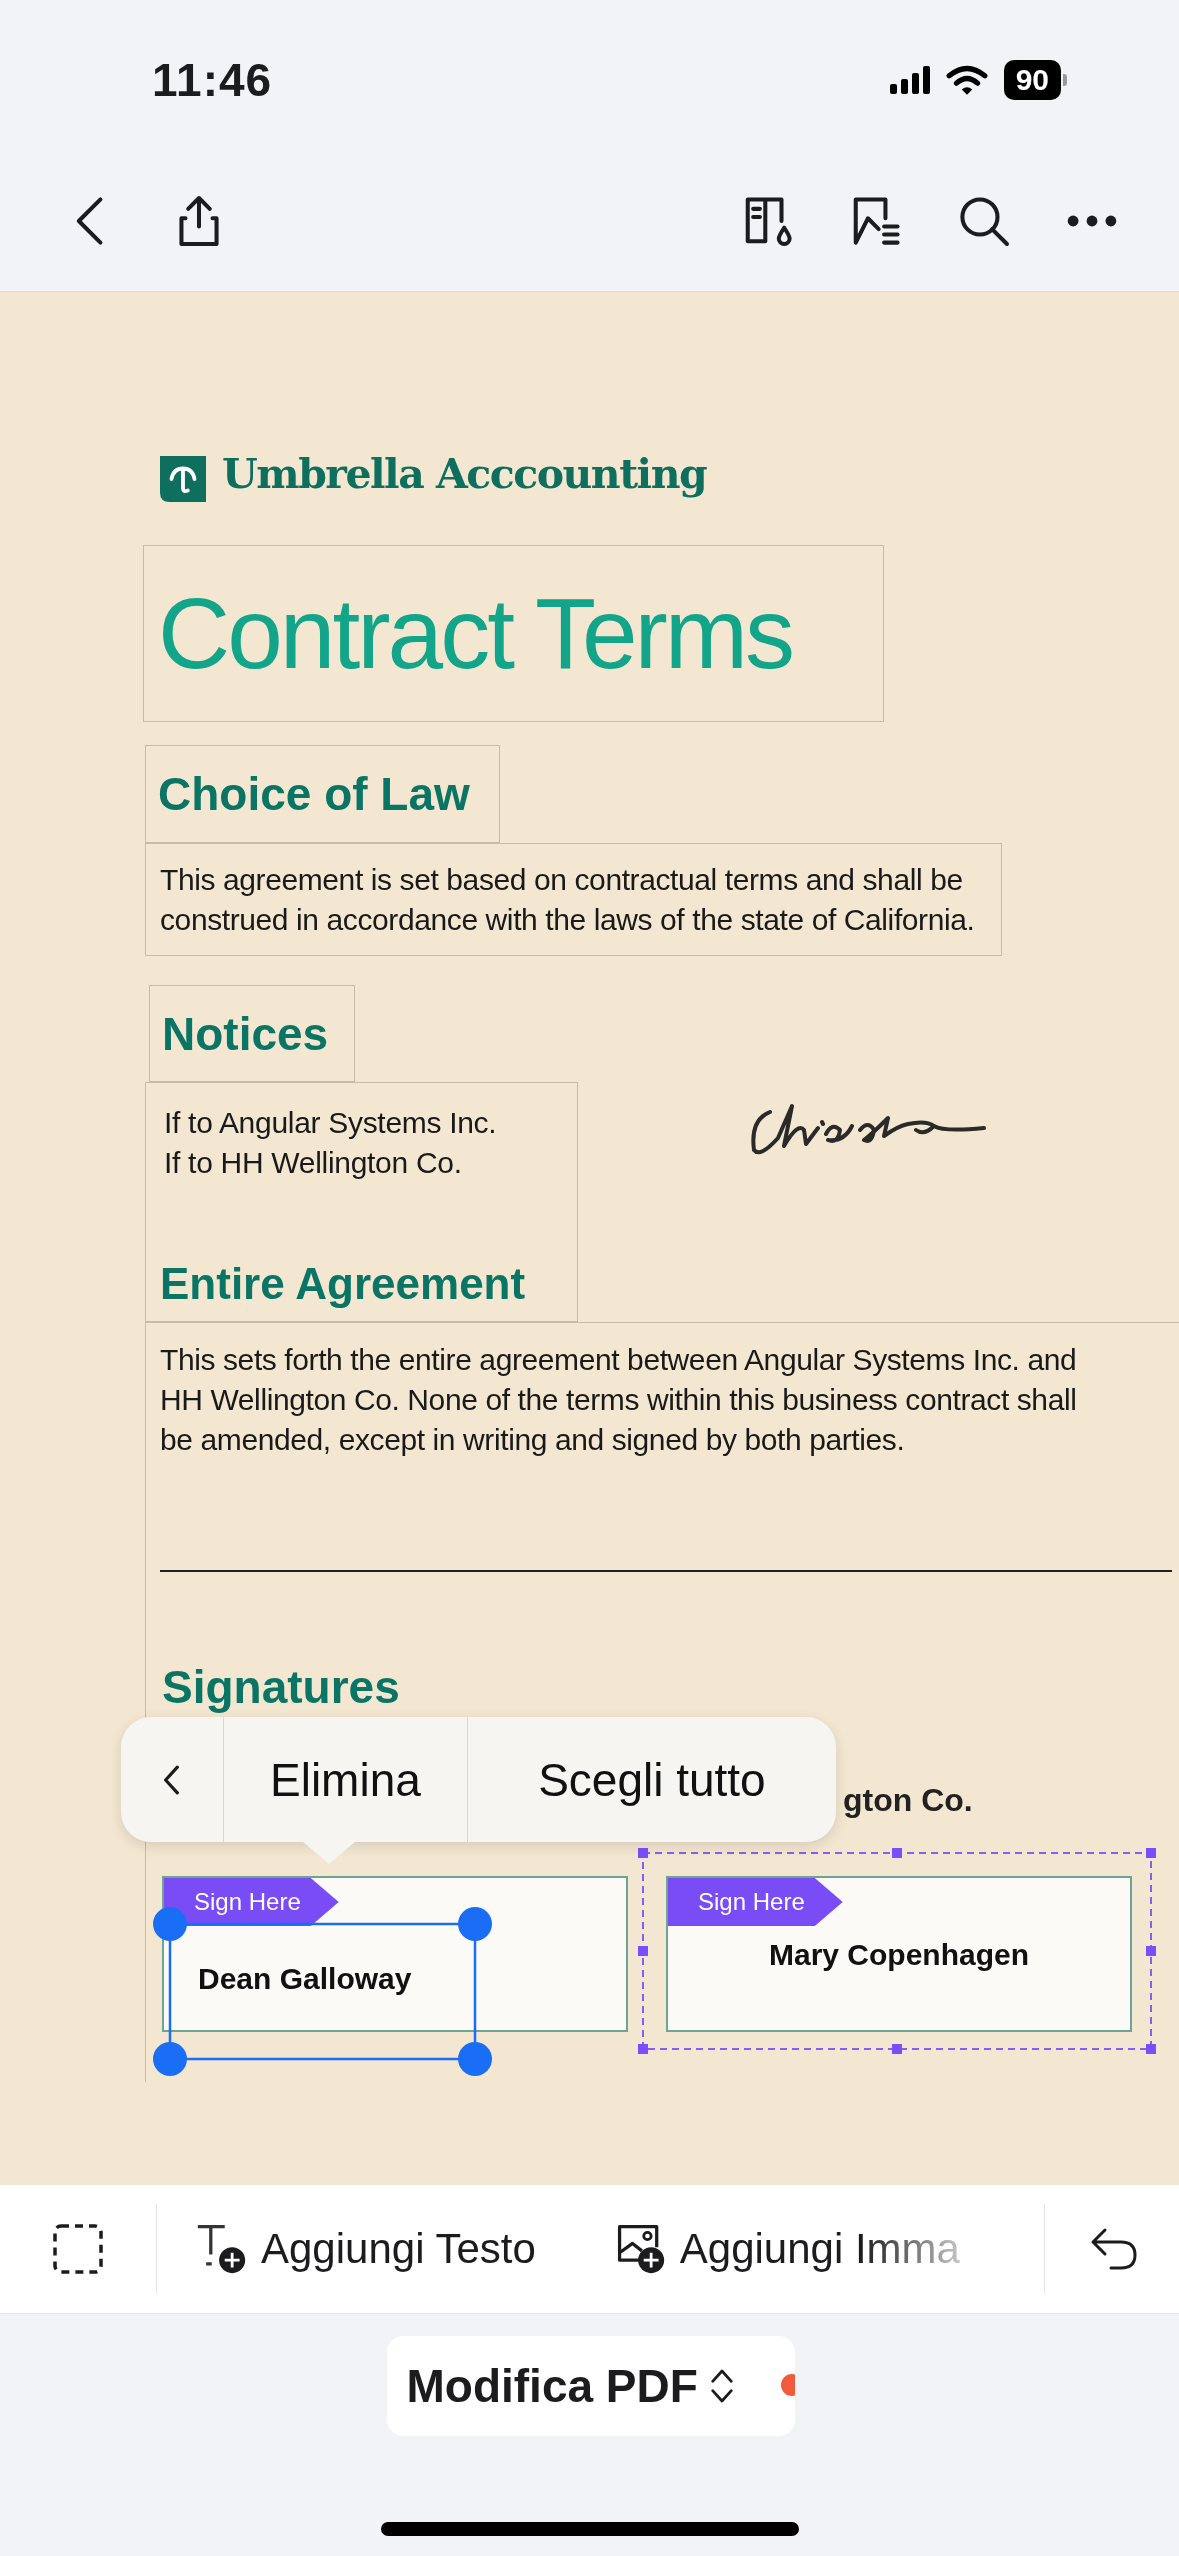 The width and height of the screenshot is (1179, 2556). Describe the element at coordinates (567, 900) in the screenshot. I see `body-paragraph: This agreement is set based on contractual terms and shall be construed in accordance with the laws of the state of California.` at that location.